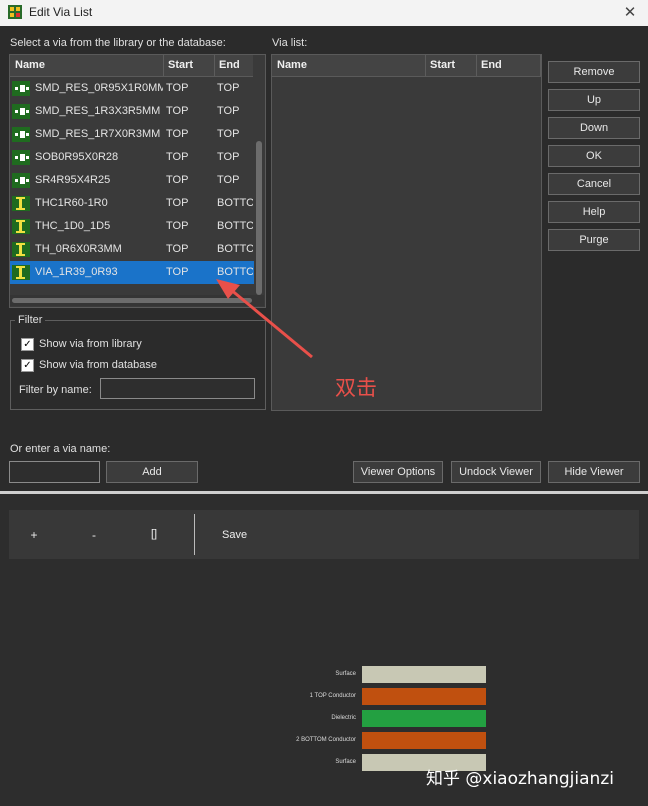 The width and height of the screenshot is (648, 806). I want to click on table-row: SR4R95X4R25 TOP TOP, so click(132, 180).